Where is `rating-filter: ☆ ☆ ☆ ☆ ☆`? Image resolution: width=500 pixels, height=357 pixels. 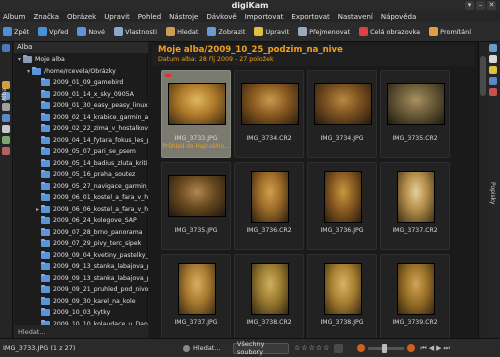 rating-filter: ☆ ☆ ☆ ☆ ☆ is located at coordinates (312, 348).